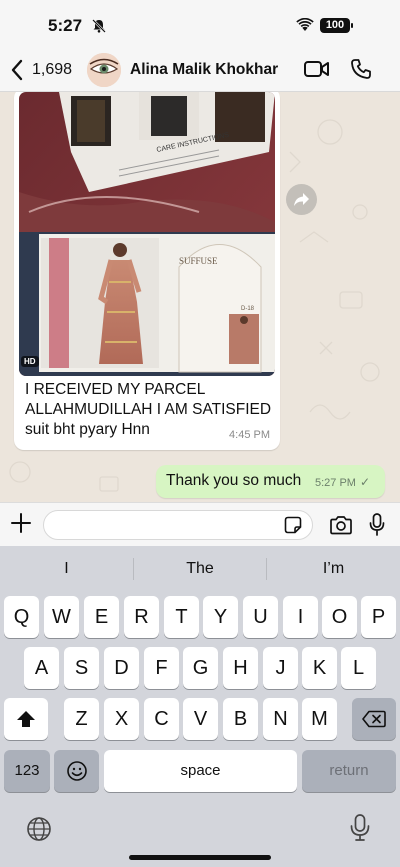 The width and height of the screenshot is (400, 867). What do you see at coordinates (319, 668) in the screenshot?
I see `key-k: K` at bounding box center [319, 668].